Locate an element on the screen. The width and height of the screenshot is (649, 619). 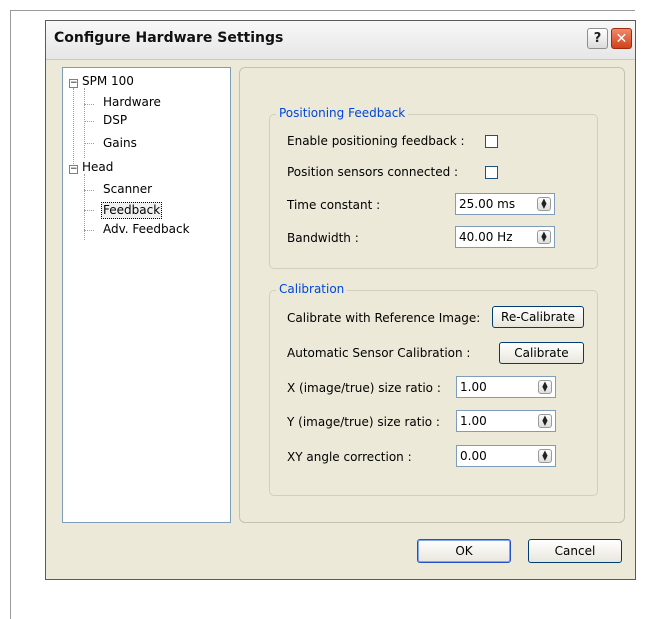
y-ratio-label: Y (image/true) size ratio : is located at coordinates (363, 422).